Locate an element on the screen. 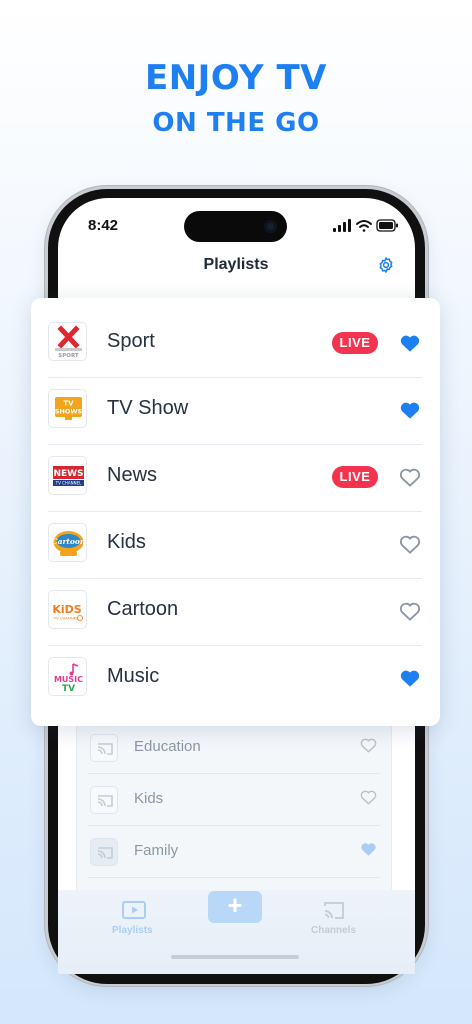 This screenshot has width=472, height=1024. home-indicator is located at coordinates (235, 957).